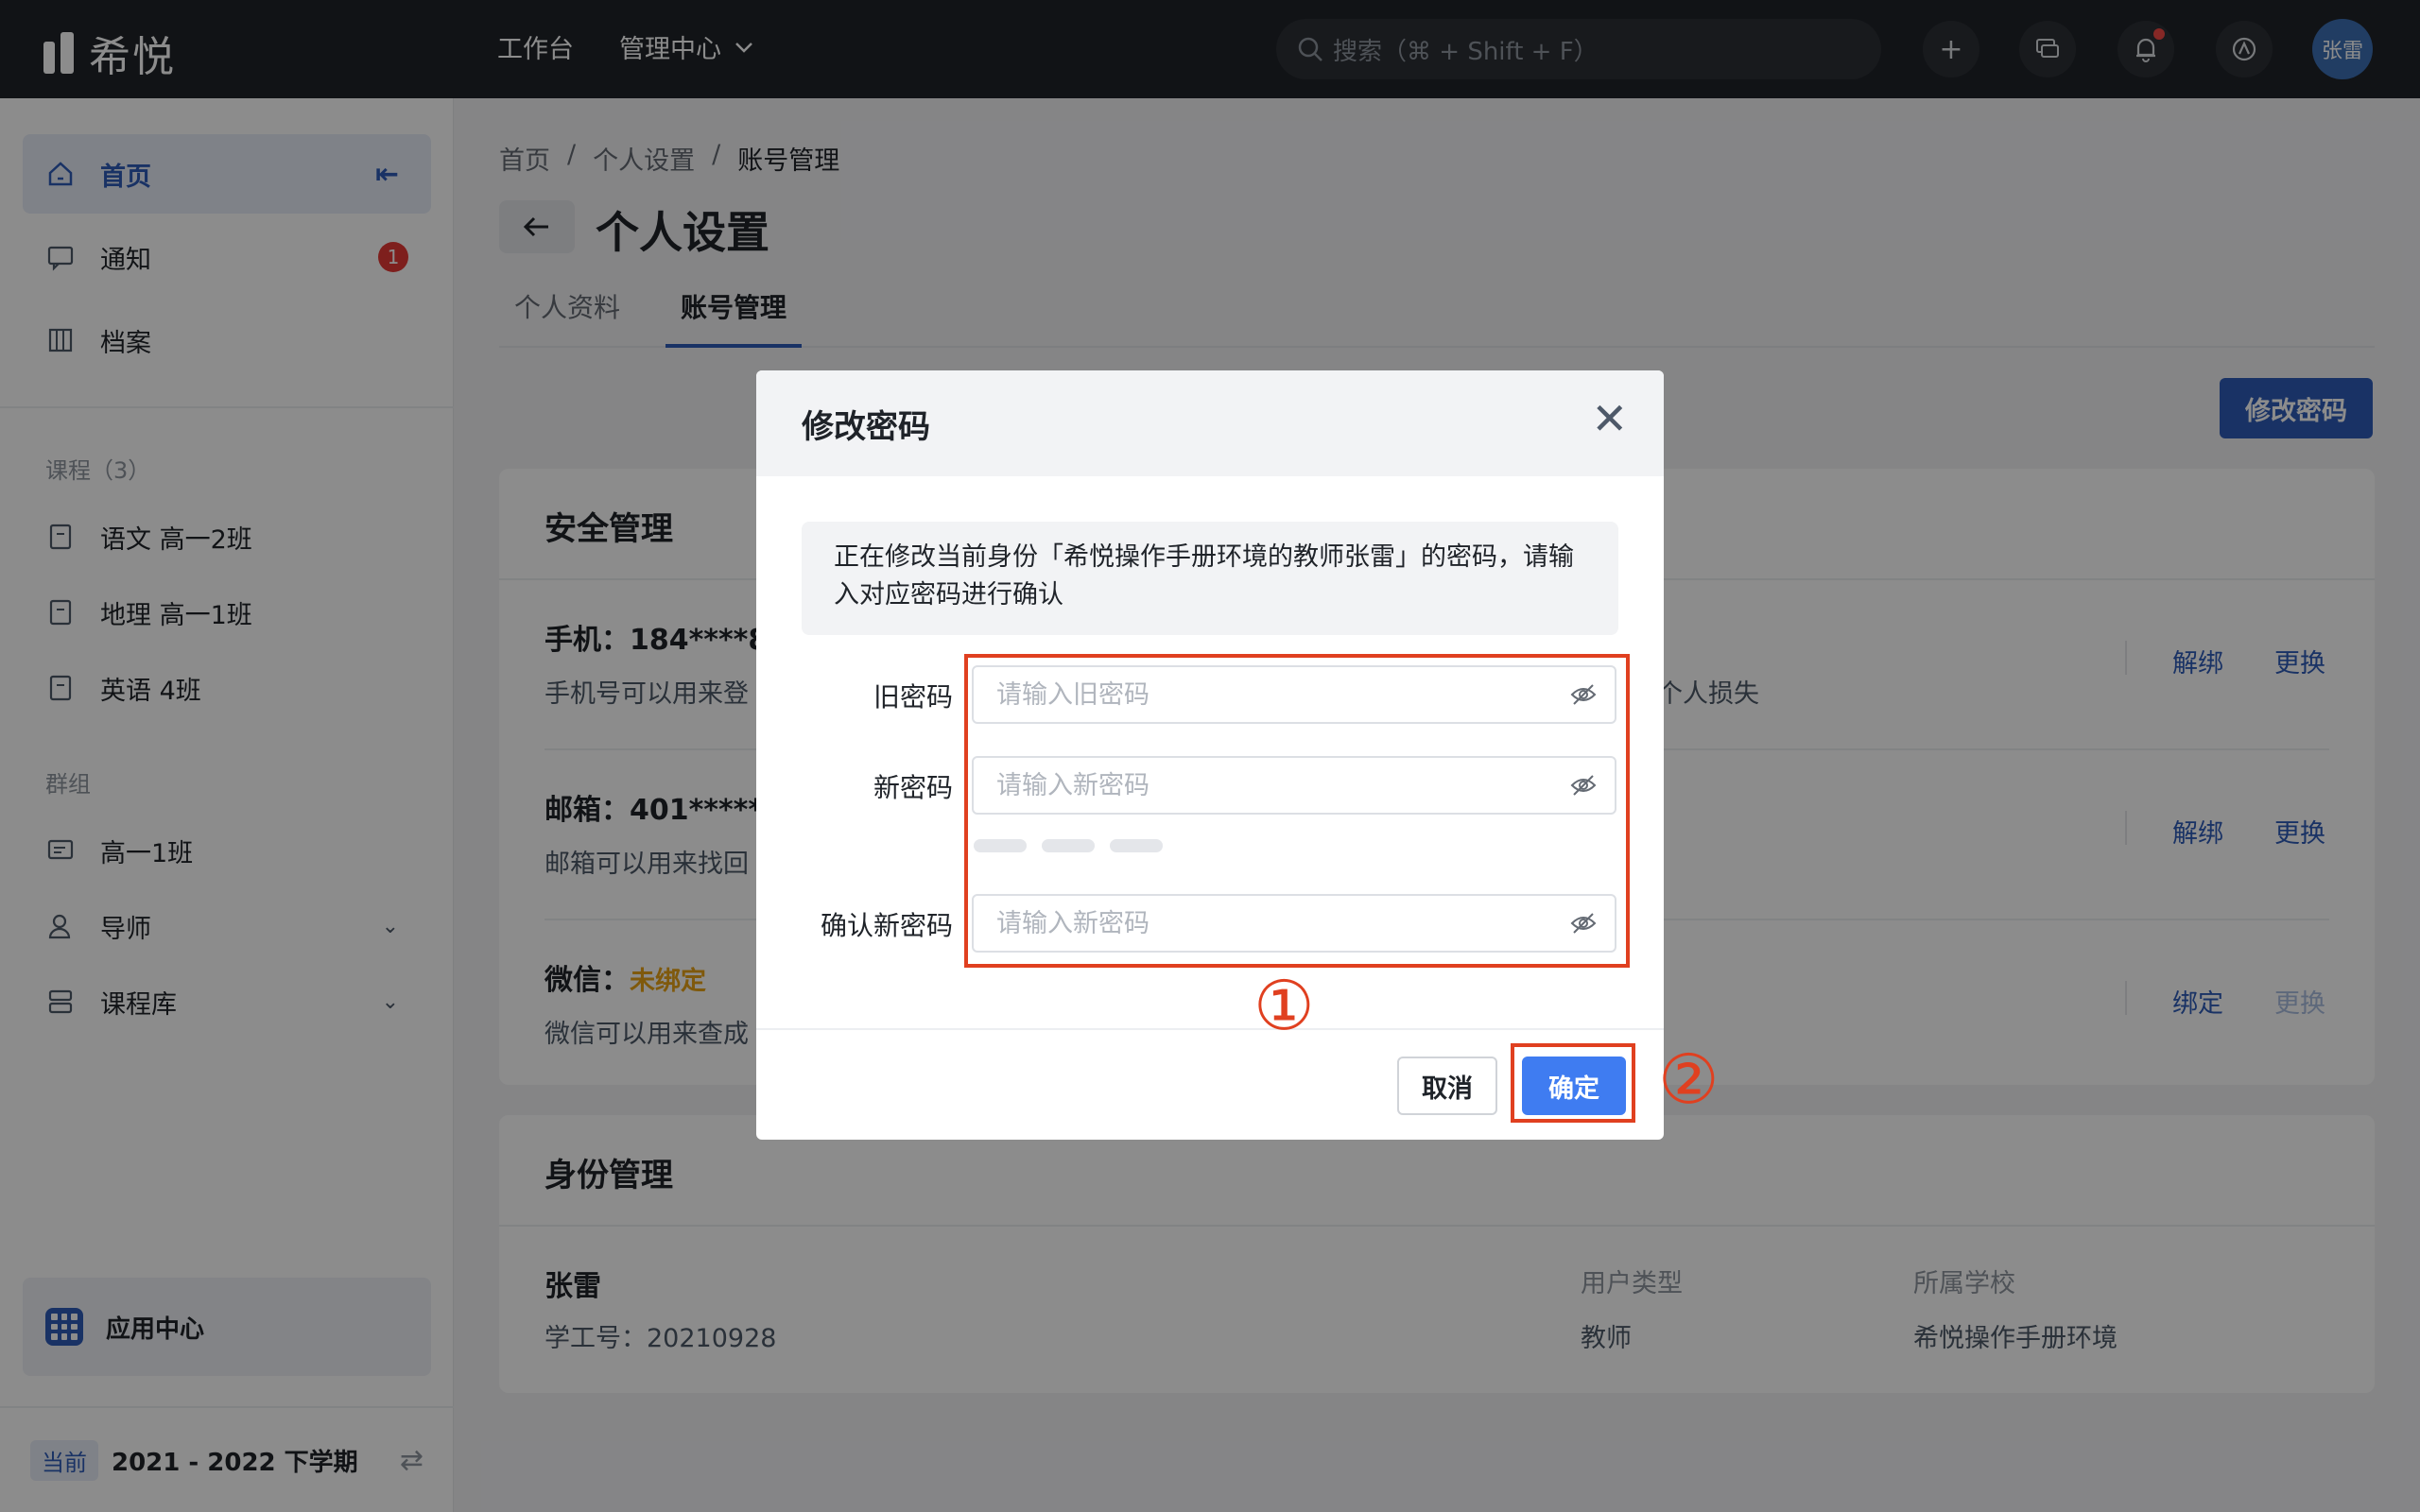  I want to click on annotation-box-confirm, so click(1573, 1083).